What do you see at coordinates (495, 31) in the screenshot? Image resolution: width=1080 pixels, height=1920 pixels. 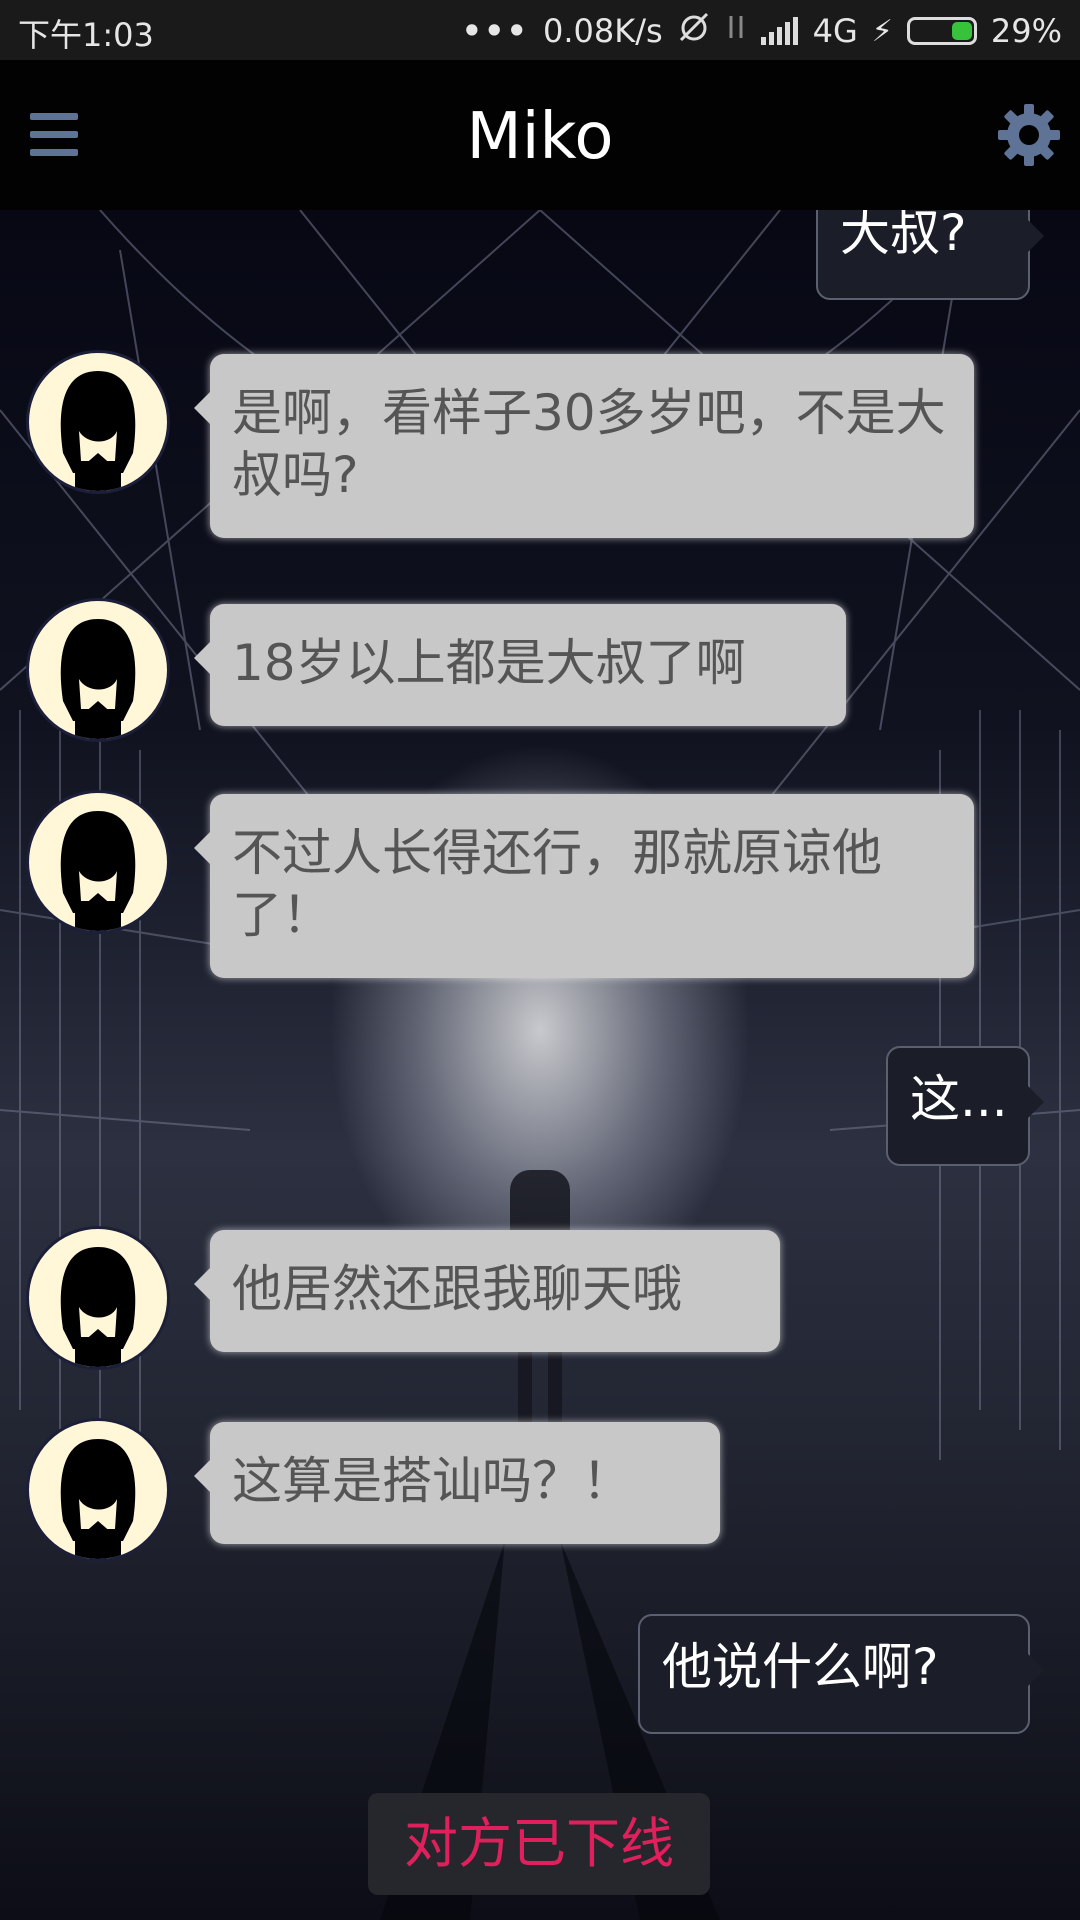 I see `more-dots-icon: •••` at bounding box center [495, 31].